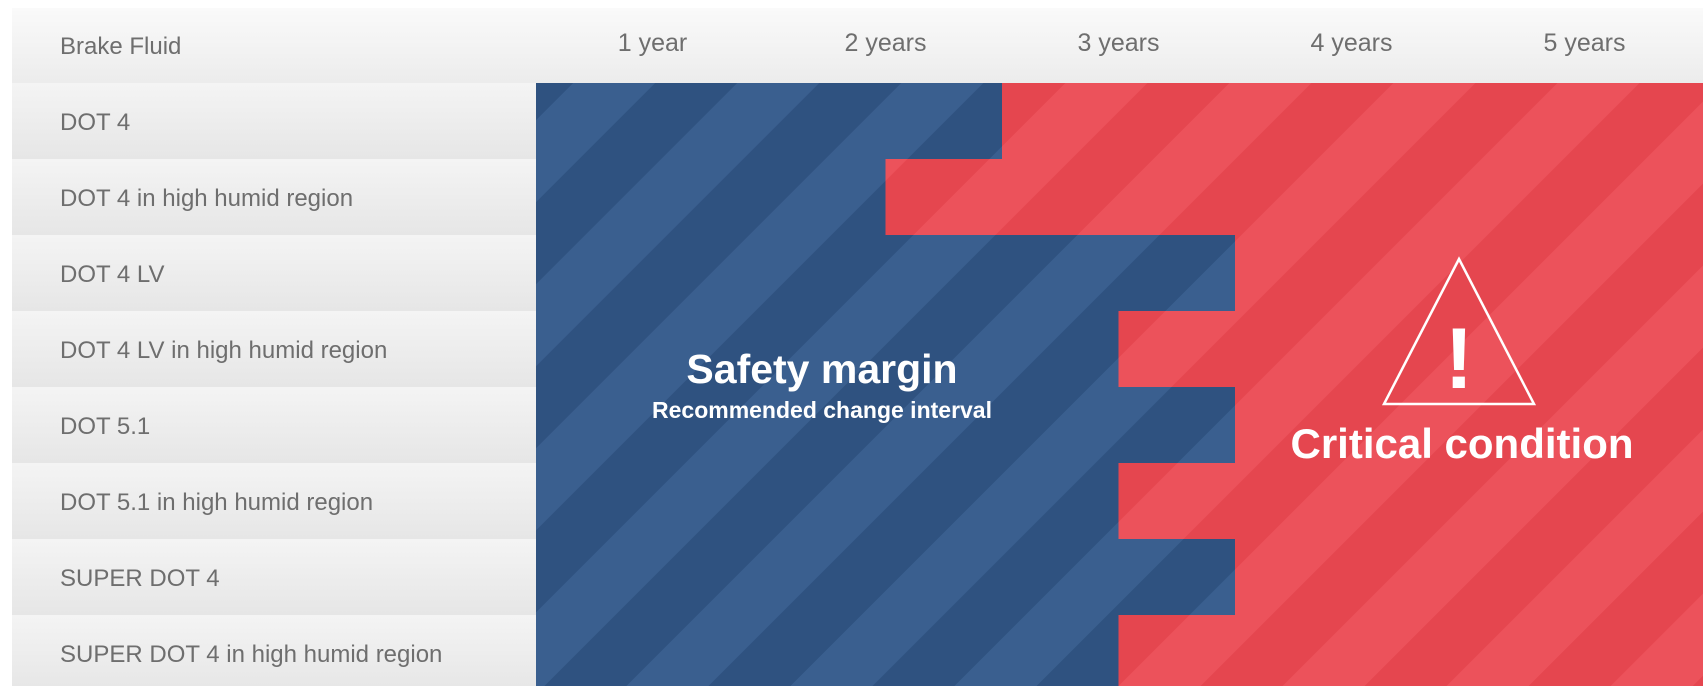 The image size is (1703, 686). What do you see at coordinates (1119, 43) in the screenshot?
I see `x-tick-label: 3 years` at bounding box center [1119, 43].